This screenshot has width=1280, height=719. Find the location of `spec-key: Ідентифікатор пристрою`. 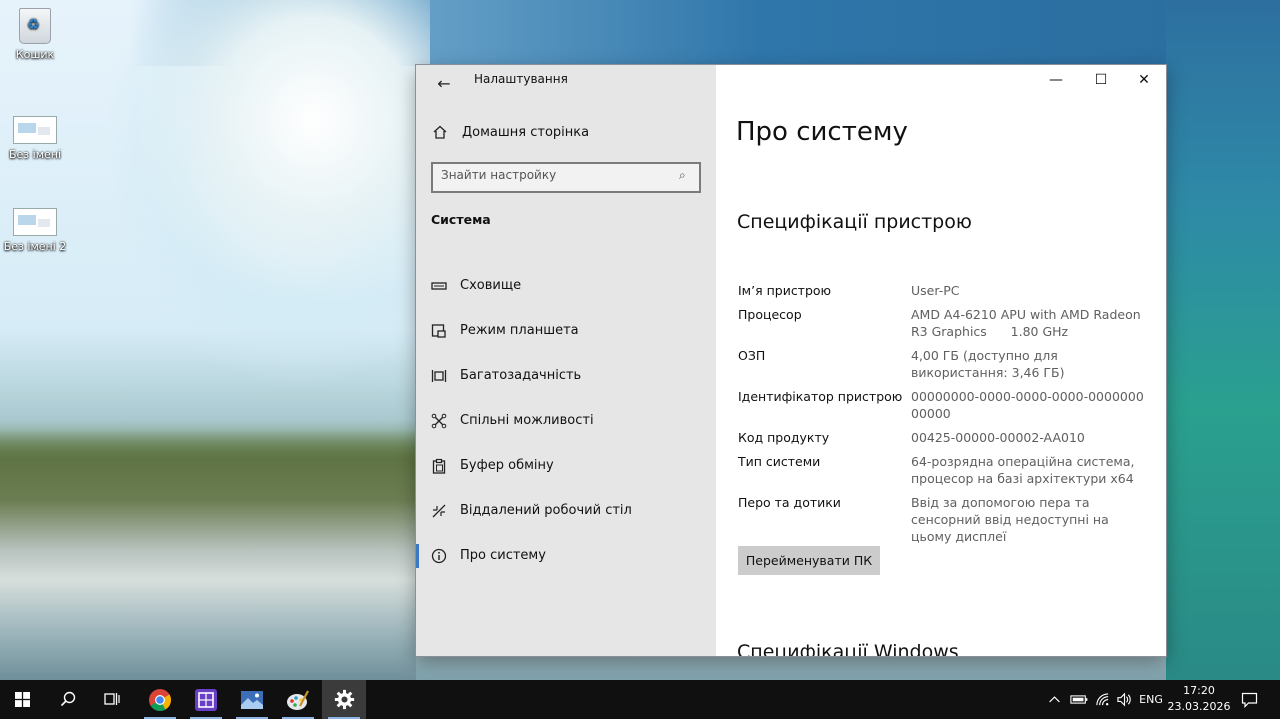

spec-key: Ідентифікатор пристрою is located at coordinates (820, 396).